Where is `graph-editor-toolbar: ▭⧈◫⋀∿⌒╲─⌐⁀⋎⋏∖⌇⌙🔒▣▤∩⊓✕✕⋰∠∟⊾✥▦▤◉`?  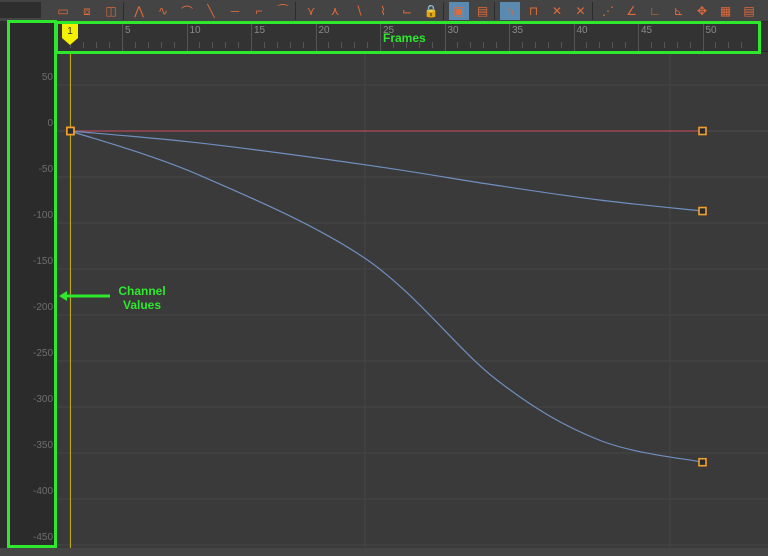
graph-editor-toolbar: ▭⧈◫⋀∿⌒╲─⌐⁀⋎⋏∖⌇⌙🔒▣▤∩⊓✕✕⋰∠∟⊾✥▦▤◉ is located at coordinates (384, 11).